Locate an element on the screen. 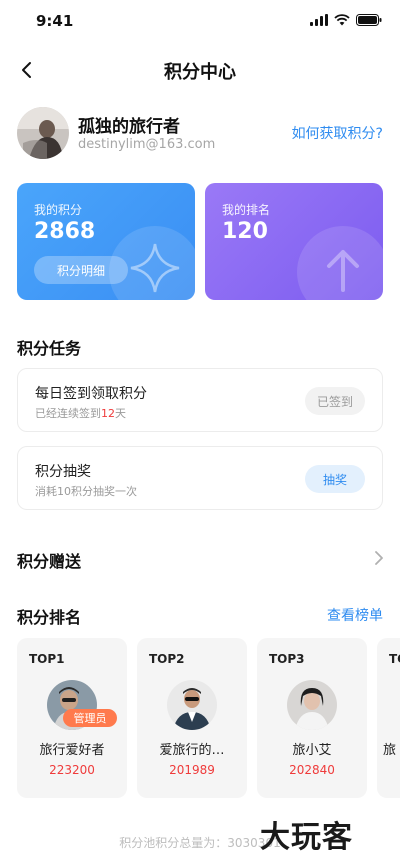 The width and height of the screenshot is (400, 866). rank-tag: TOP3 is located at coordinates (287, 659).